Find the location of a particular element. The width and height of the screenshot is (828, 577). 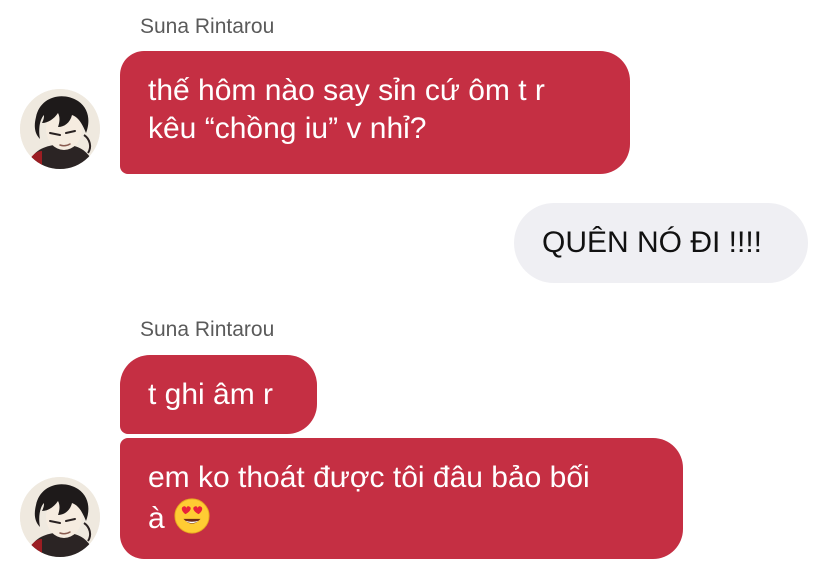

message-text-line: thế hôm nào say sỉn cứ ôm t r is located at coordinates (346, 90).